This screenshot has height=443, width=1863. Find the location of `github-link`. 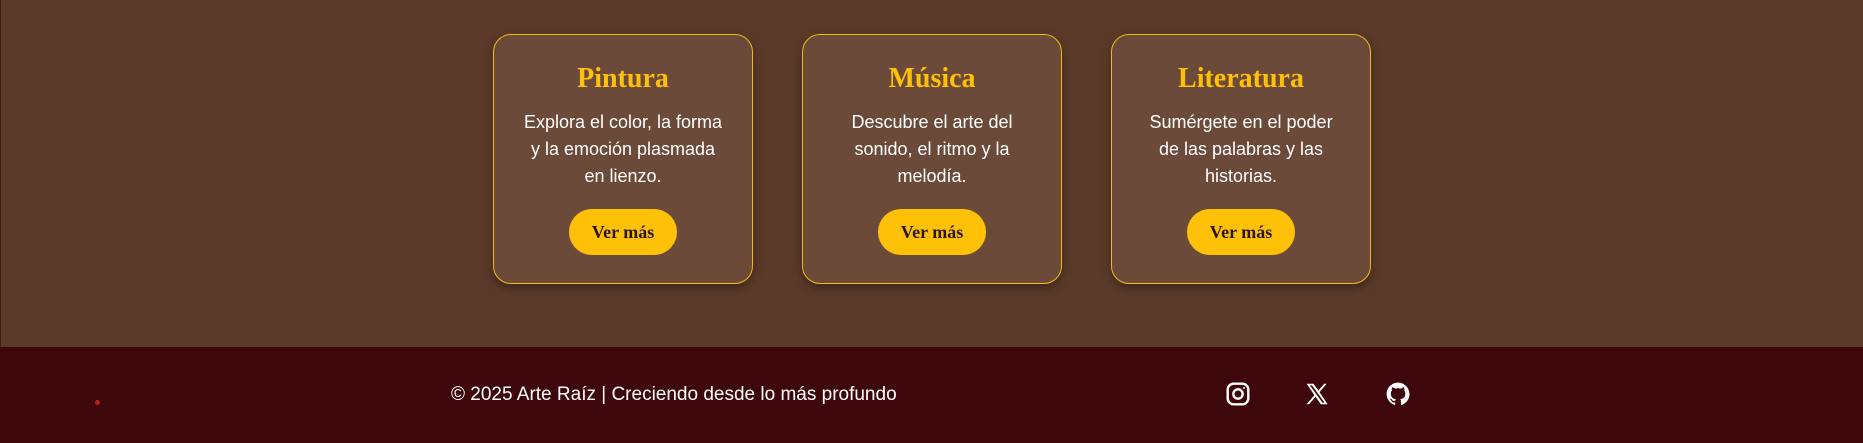

github-link is located at coordinates (1398, 394).